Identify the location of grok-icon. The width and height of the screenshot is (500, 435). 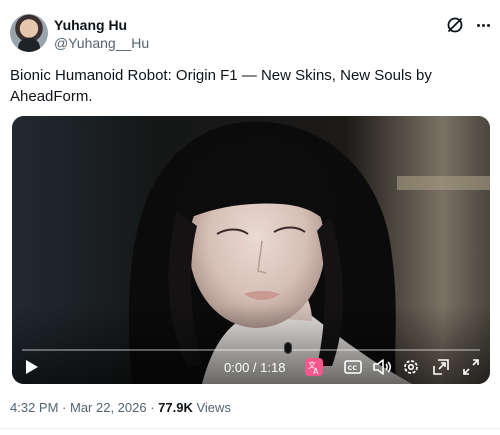
(455, 25).